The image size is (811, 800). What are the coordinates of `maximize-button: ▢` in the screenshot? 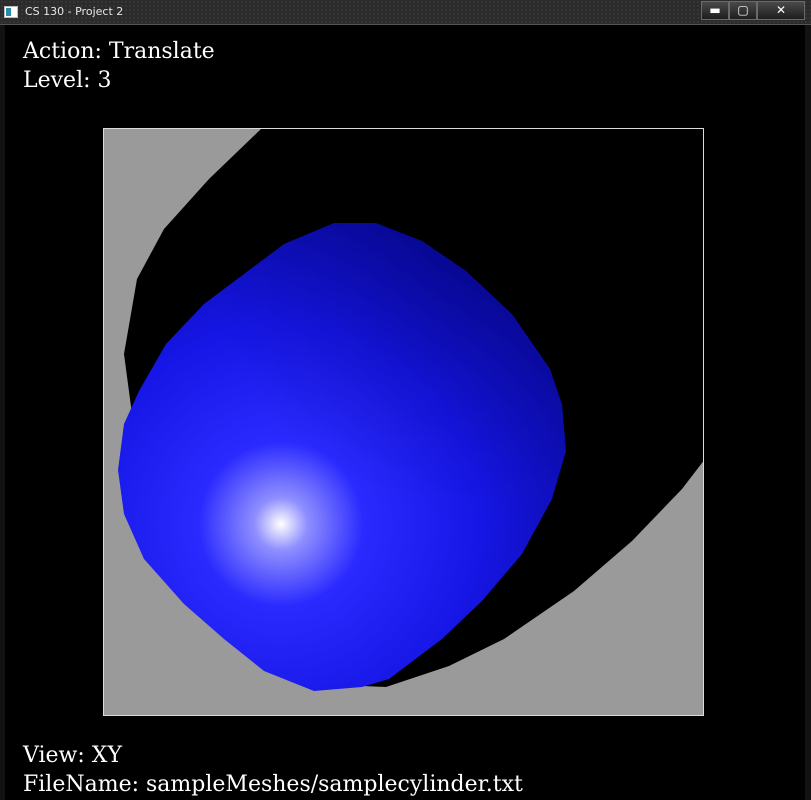 It's located at (743, 10).